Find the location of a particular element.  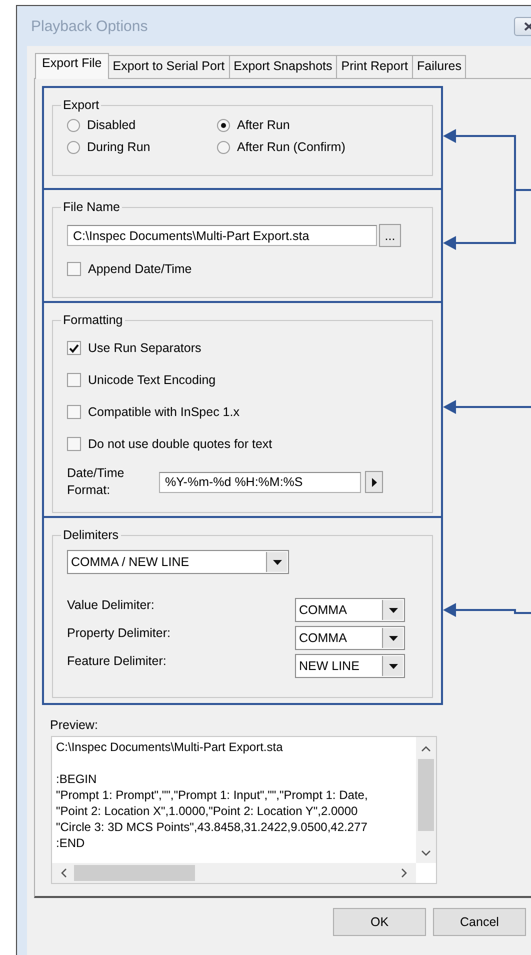

delimiter-label: Property Delimiter: is located at coordinates (119, 633).